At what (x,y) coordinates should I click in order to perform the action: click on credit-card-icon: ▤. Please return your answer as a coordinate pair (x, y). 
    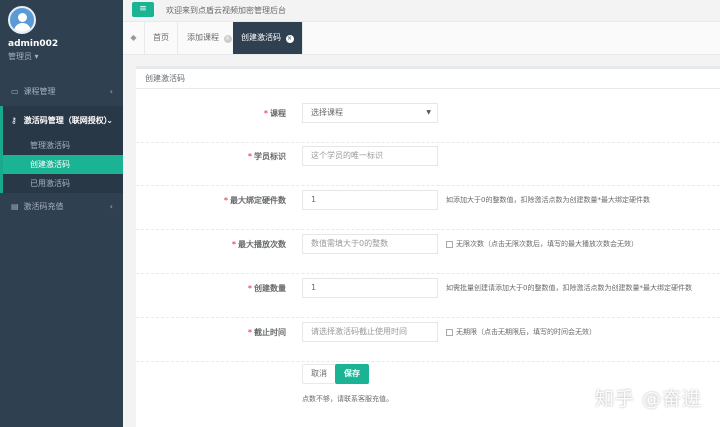
    Looking at the image, I should click on (15, 206).